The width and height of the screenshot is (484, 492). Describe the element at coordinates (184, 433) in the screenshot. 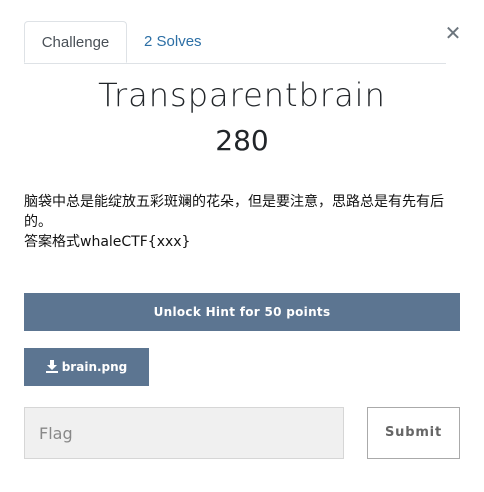

I see `flag-input` at that location.